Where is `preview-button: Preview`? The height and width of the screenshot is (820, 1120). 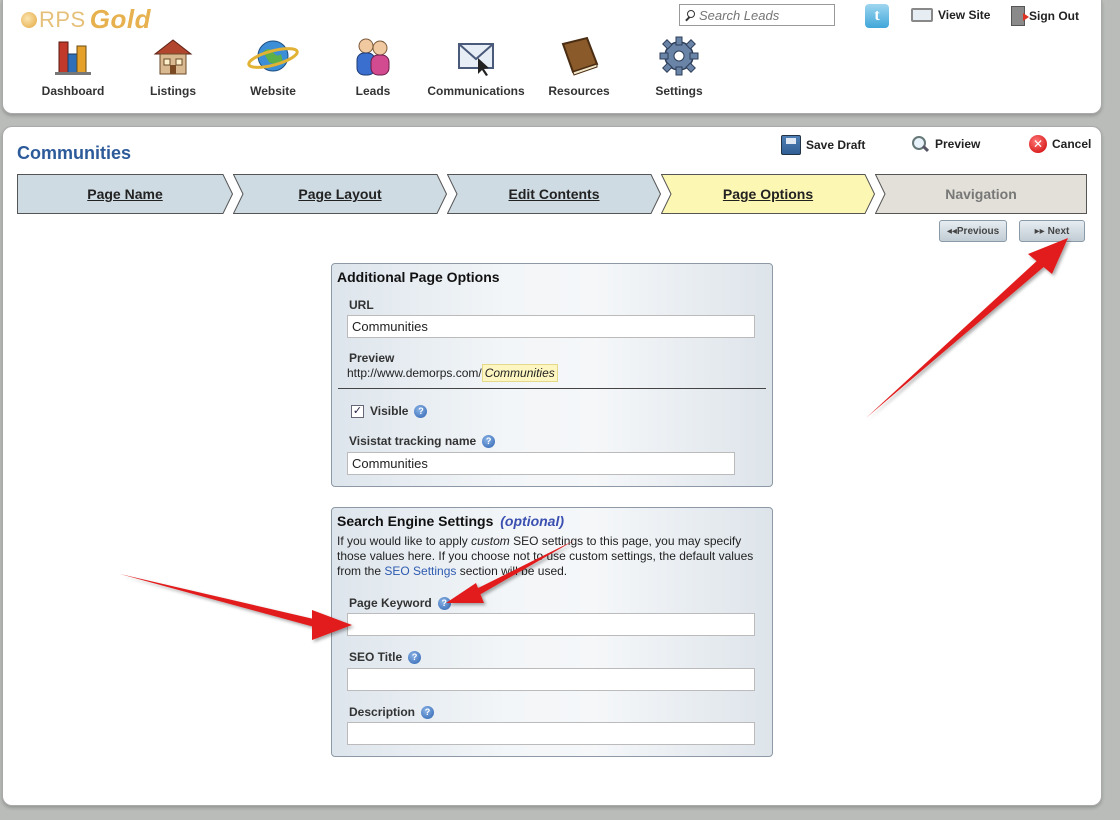
preview-button: Preview is located at coordinates (945, 144).